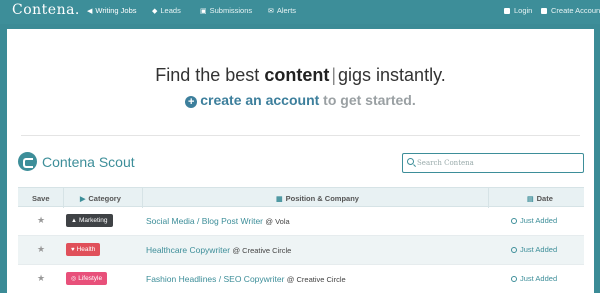 The width and height of the screenshot is (600, 293). Describe the element at coordinates (300, 135) in the screenshot. I see `divider` at that location.